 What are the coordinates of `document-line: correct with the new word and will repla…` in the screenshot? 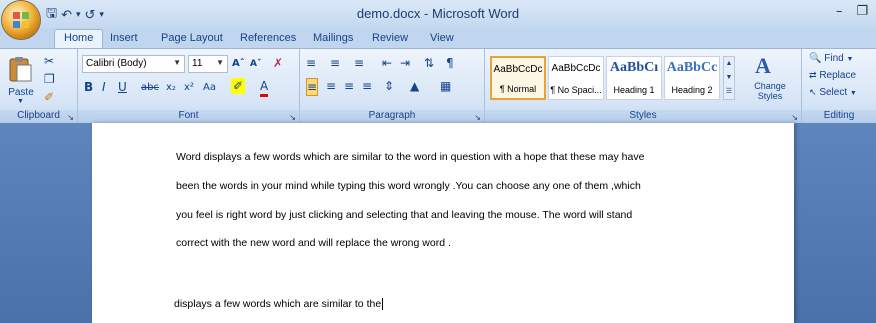 It's located at (313, 243).